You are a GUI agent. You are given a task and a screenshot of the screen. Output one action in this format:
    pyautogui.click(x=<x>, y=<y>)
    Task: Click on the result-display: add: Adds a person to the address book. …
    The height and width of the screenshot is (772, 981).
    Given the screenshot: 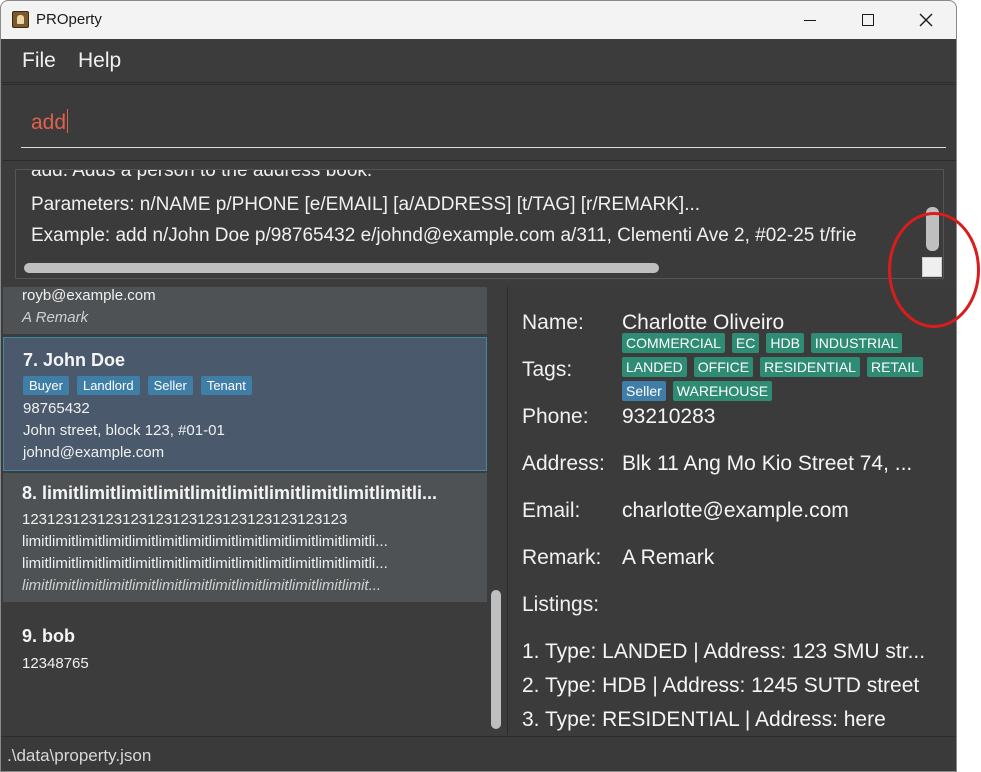 What is the action you would take?
    pyautogui.click(x=479, y=224)
    